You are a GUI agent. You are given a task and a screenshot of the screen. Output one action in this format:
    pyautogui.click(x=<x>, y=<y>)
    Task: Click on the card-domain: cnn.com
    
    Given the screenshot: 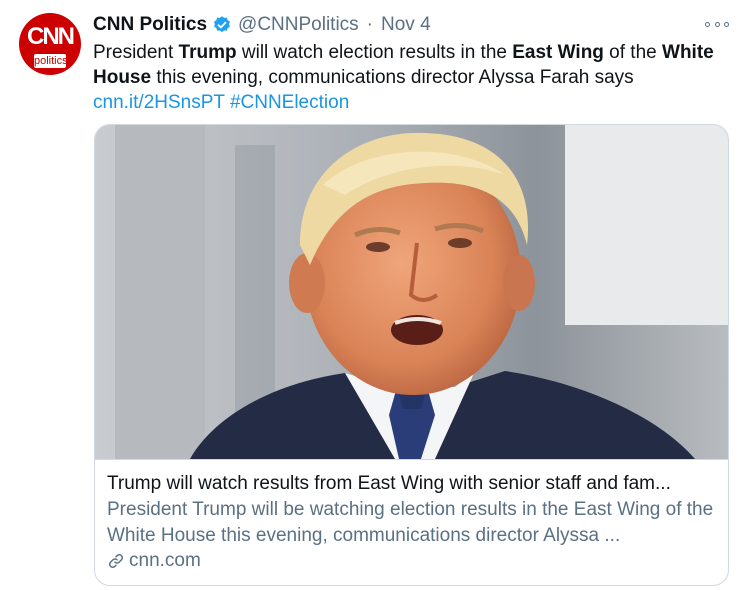 What is the action you would take?
    pyautogui.click(x=154, y=561)
    